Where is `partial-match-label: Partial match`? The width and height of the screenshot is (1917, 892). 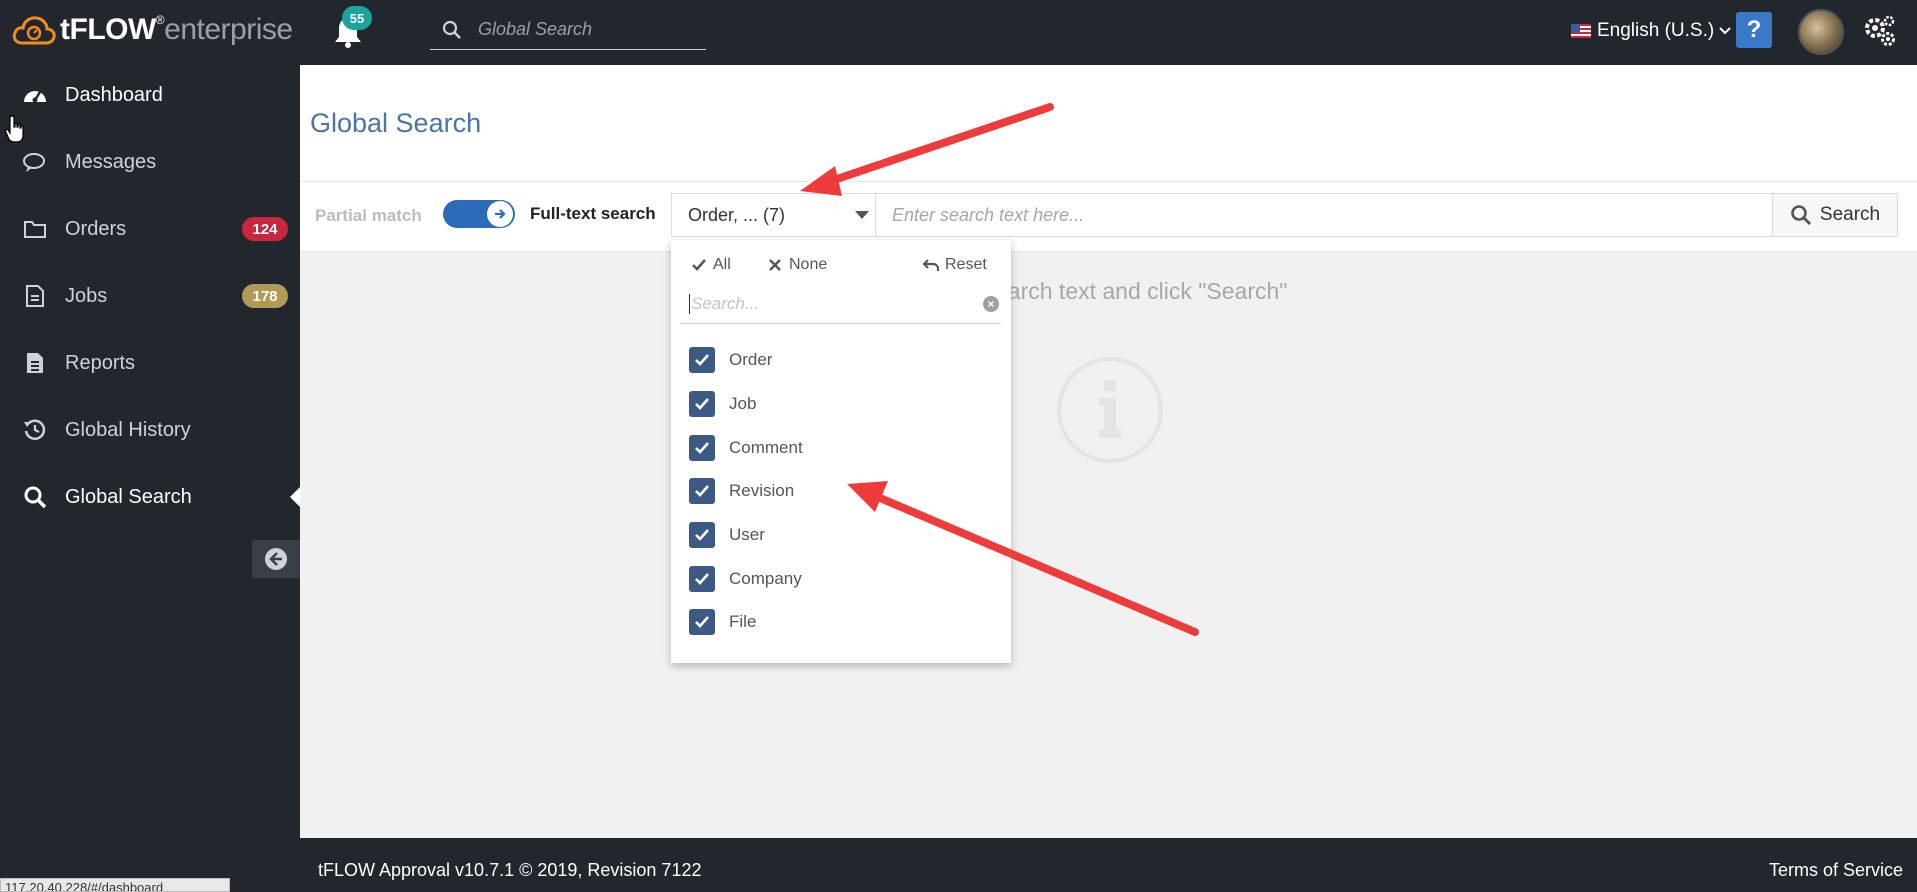
partial-match-label: Partial match is located at coordinates (368, 216).